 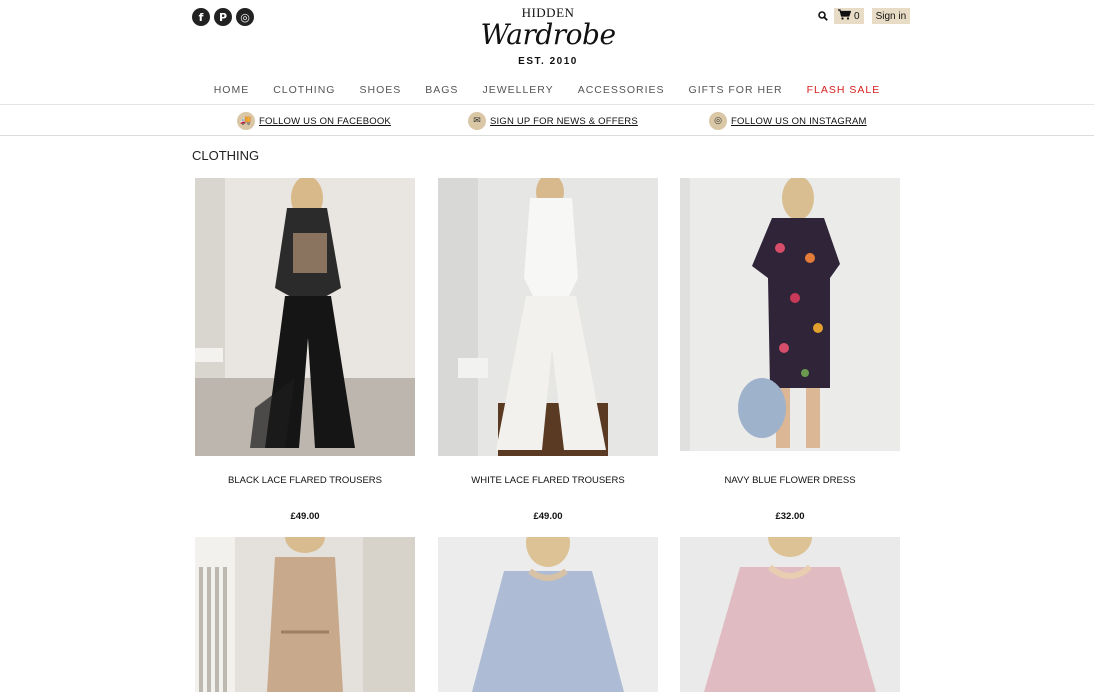 What do you see at coordinates (441, 90) in the screenshot?
I see `nav-item-bags: BAGS` at bounding box center [441, 90].